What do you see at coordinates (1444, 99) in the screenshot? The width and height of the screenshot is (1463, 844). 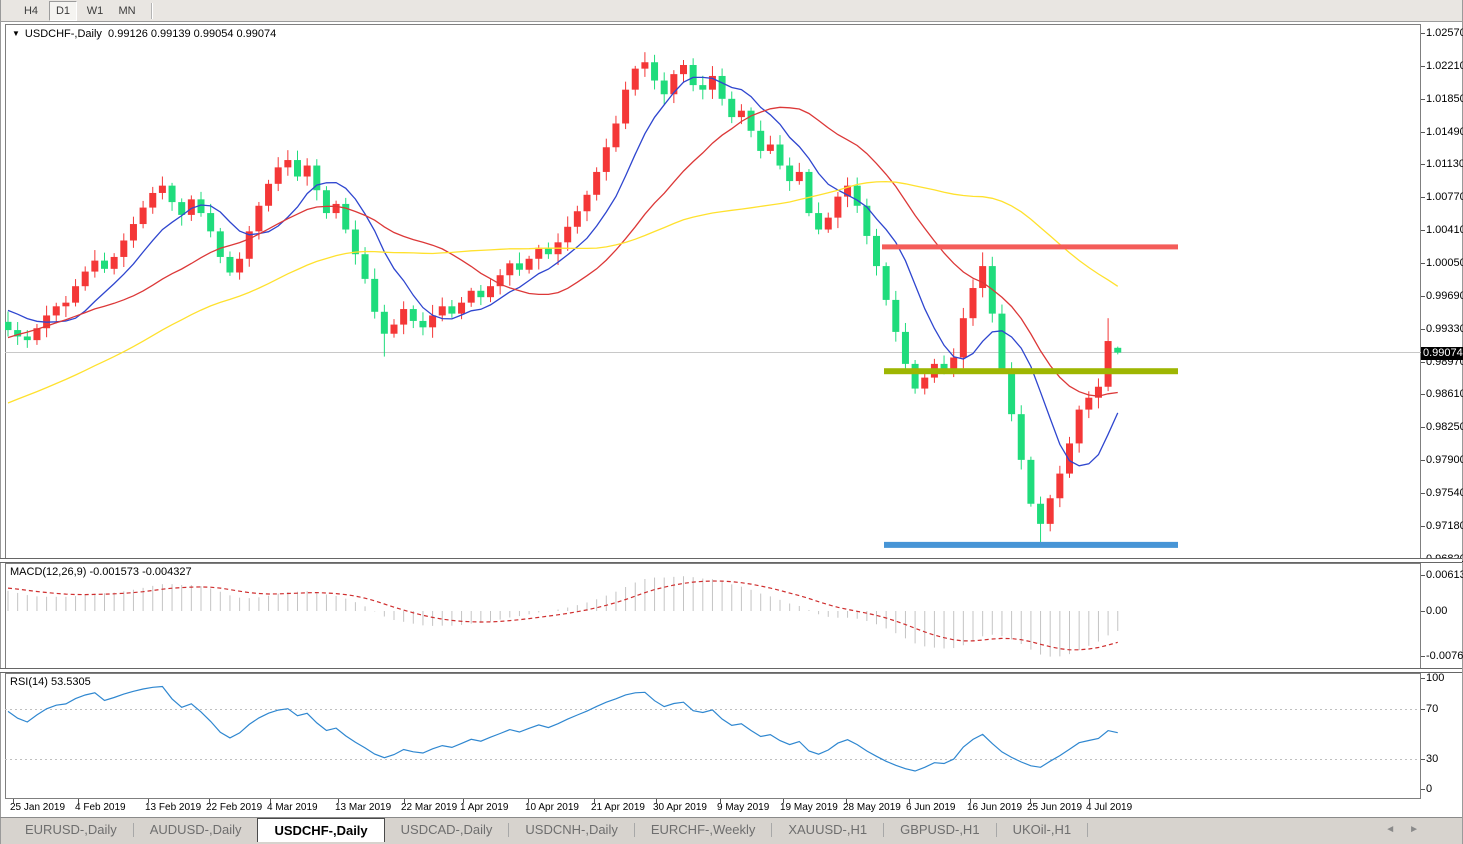 I see `price-axis-label: 1.01850` at bounding box center [1444, 99].